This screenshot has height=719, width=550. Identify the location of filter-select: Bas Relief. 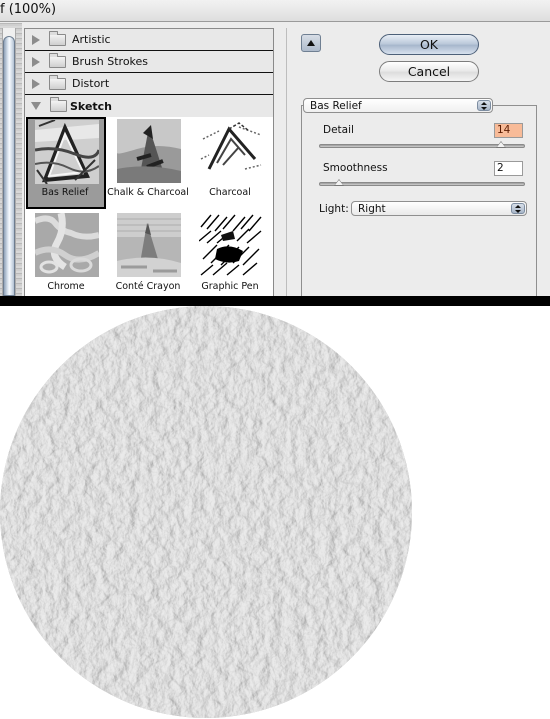
(398, 105).